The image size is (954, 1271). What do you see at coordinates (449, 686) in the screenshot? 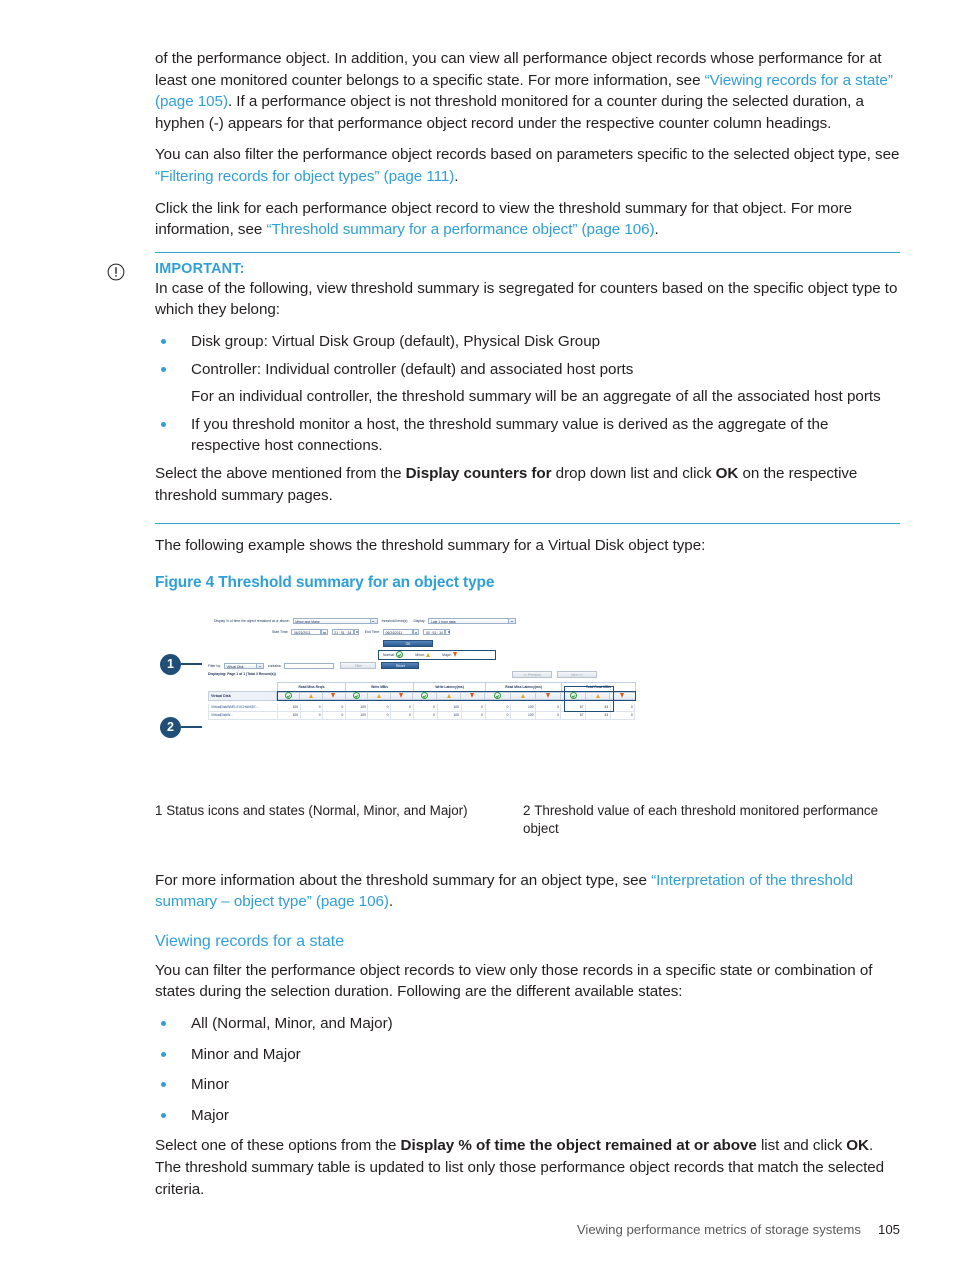
I see `column-group-header: Write Latency(ms)` at bounding box center [449, 686].